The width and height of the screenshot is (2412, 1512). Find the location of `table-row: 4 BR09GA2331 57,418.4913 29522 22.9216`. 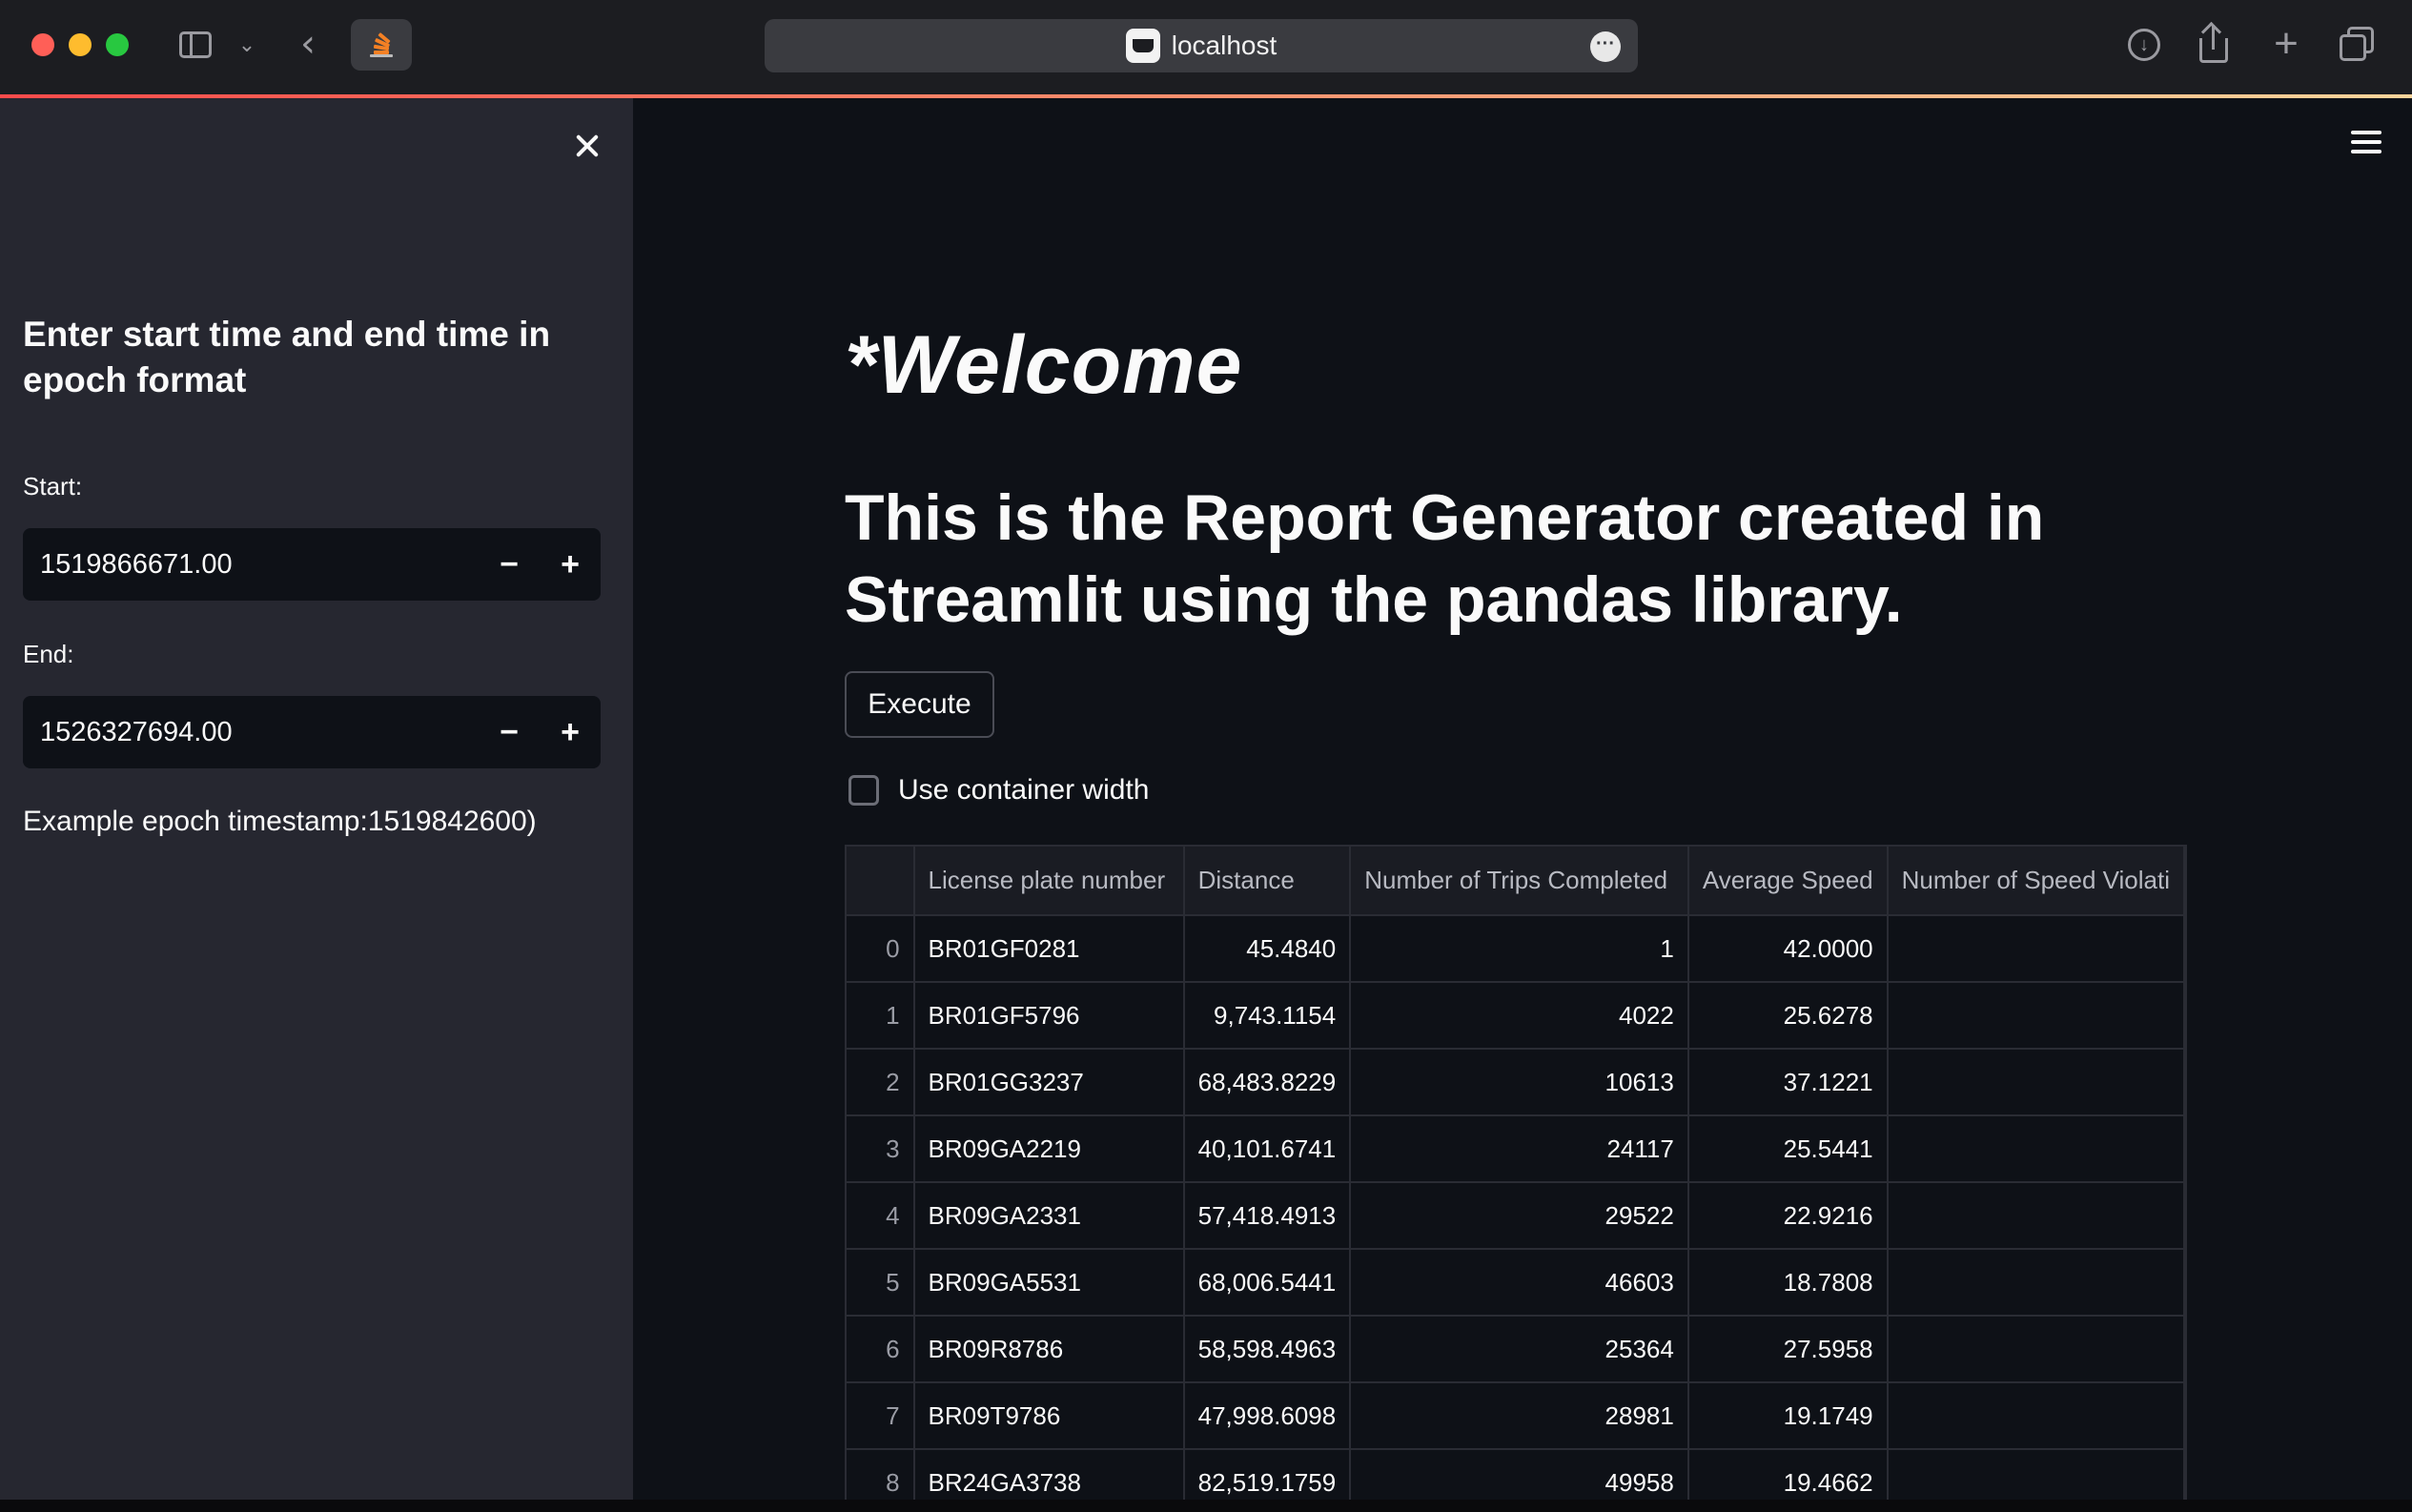

table-row: 4 BR09GA2331 57,418.4913 29522 22.9216 is located at coordinates (1516, 1216).